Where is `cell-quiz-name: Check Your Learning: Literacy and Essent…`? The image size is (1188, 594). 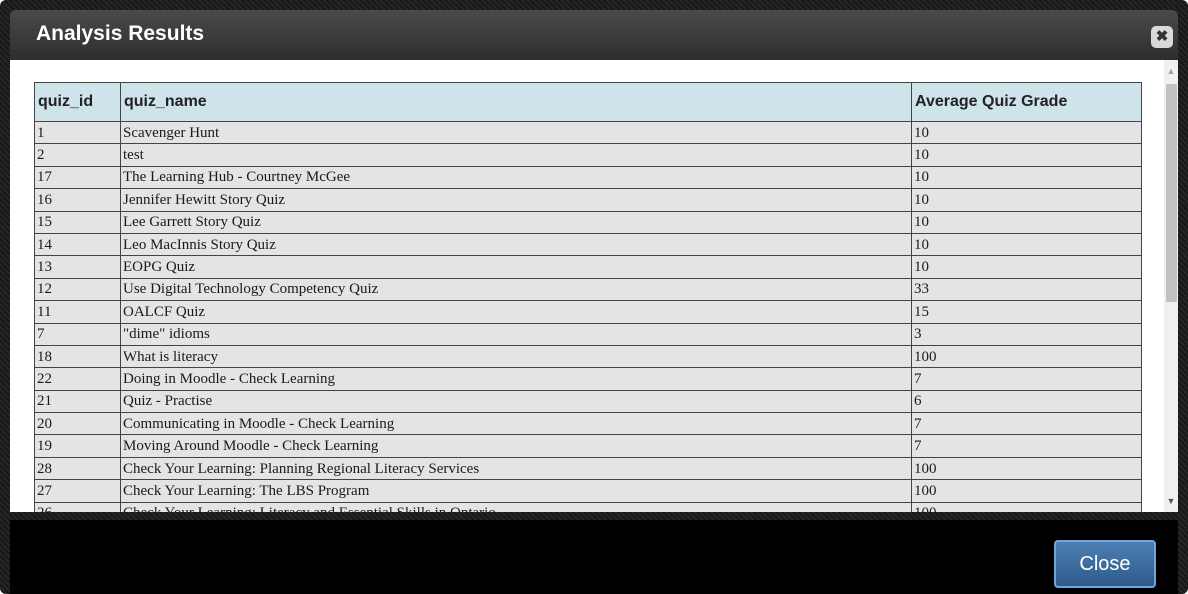
cell-quiz-name: Check Your Learning: Literacy and Essent… is located at coordinates (516, 506).